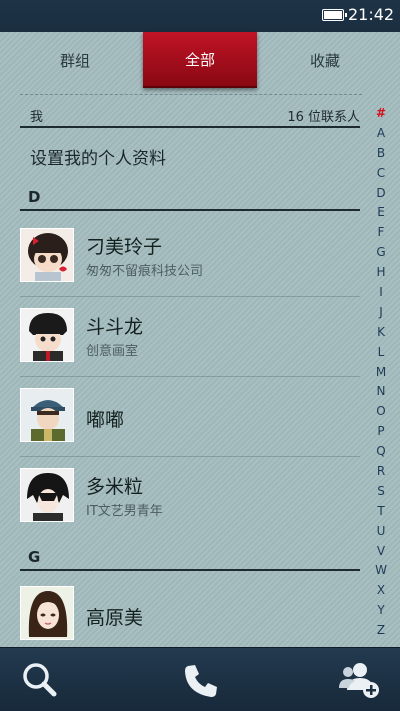  What do you see at coordinates (381, 412) in the screenshot?
I see `index-letter: O` at bounding box center [381, 412].